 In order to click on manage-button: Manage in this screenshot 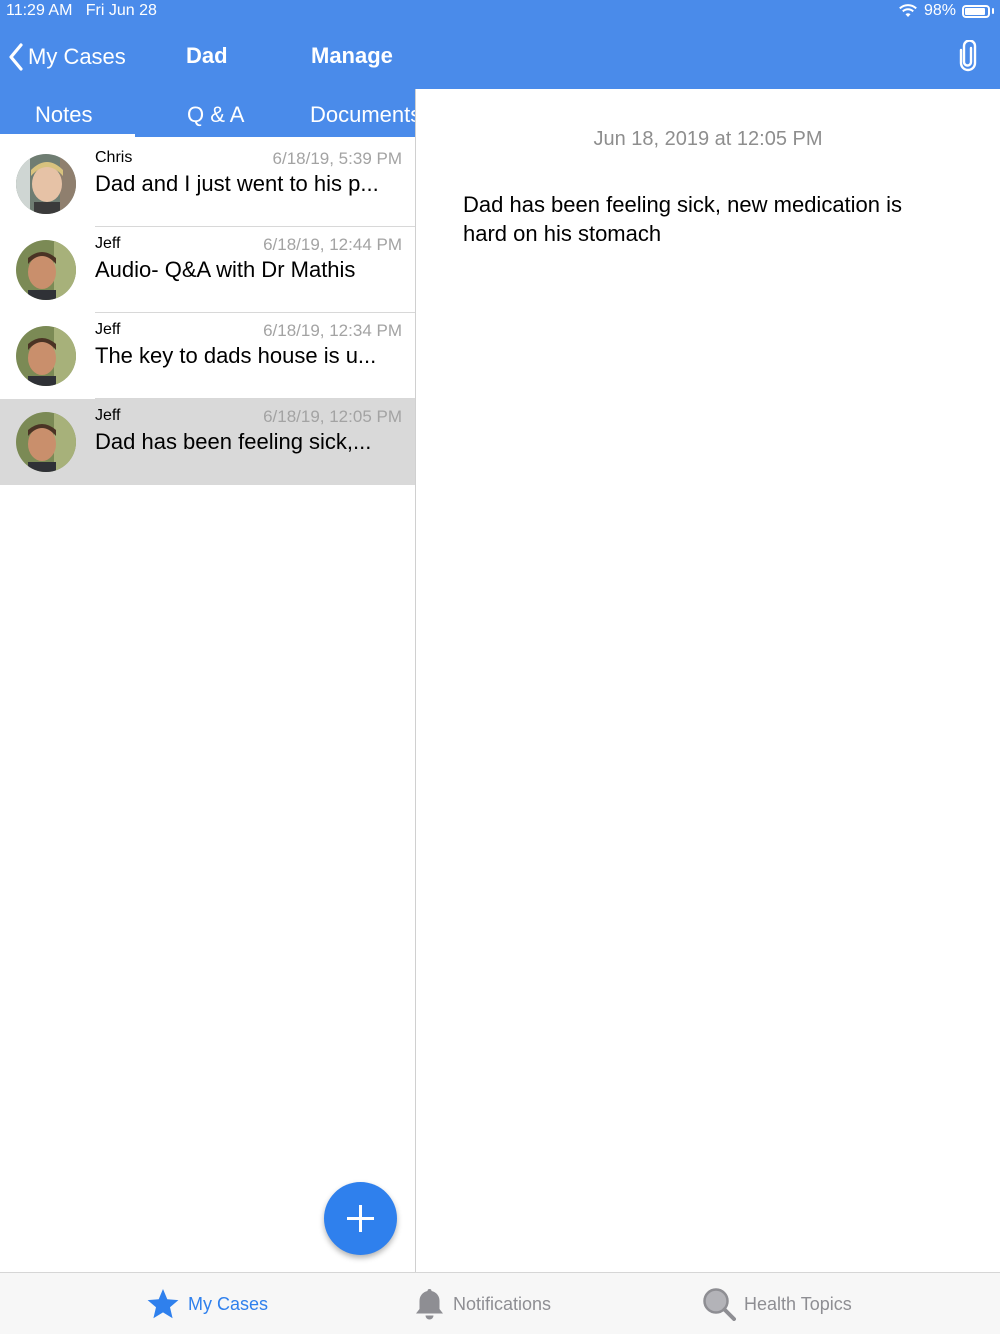, I will do `click(352, 56)`.